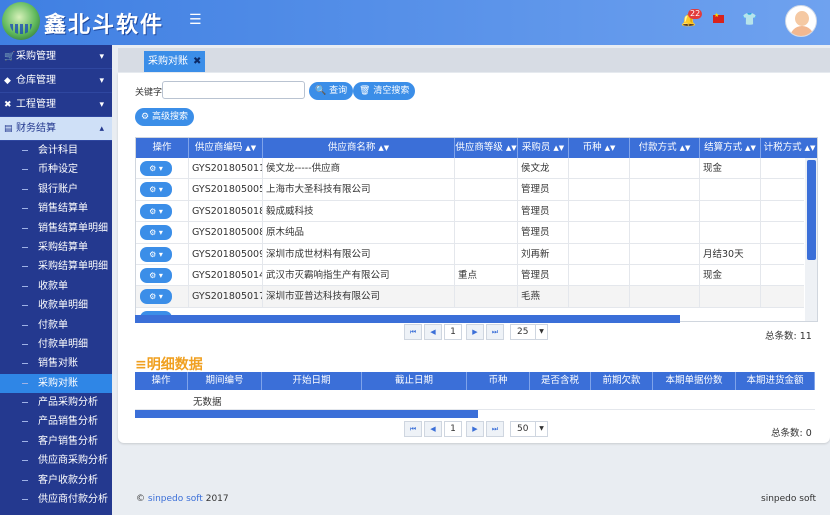 This screenshot has width=830, height=515. I want to click on col-header: 采购员 ▲▼, so click(543, 148).